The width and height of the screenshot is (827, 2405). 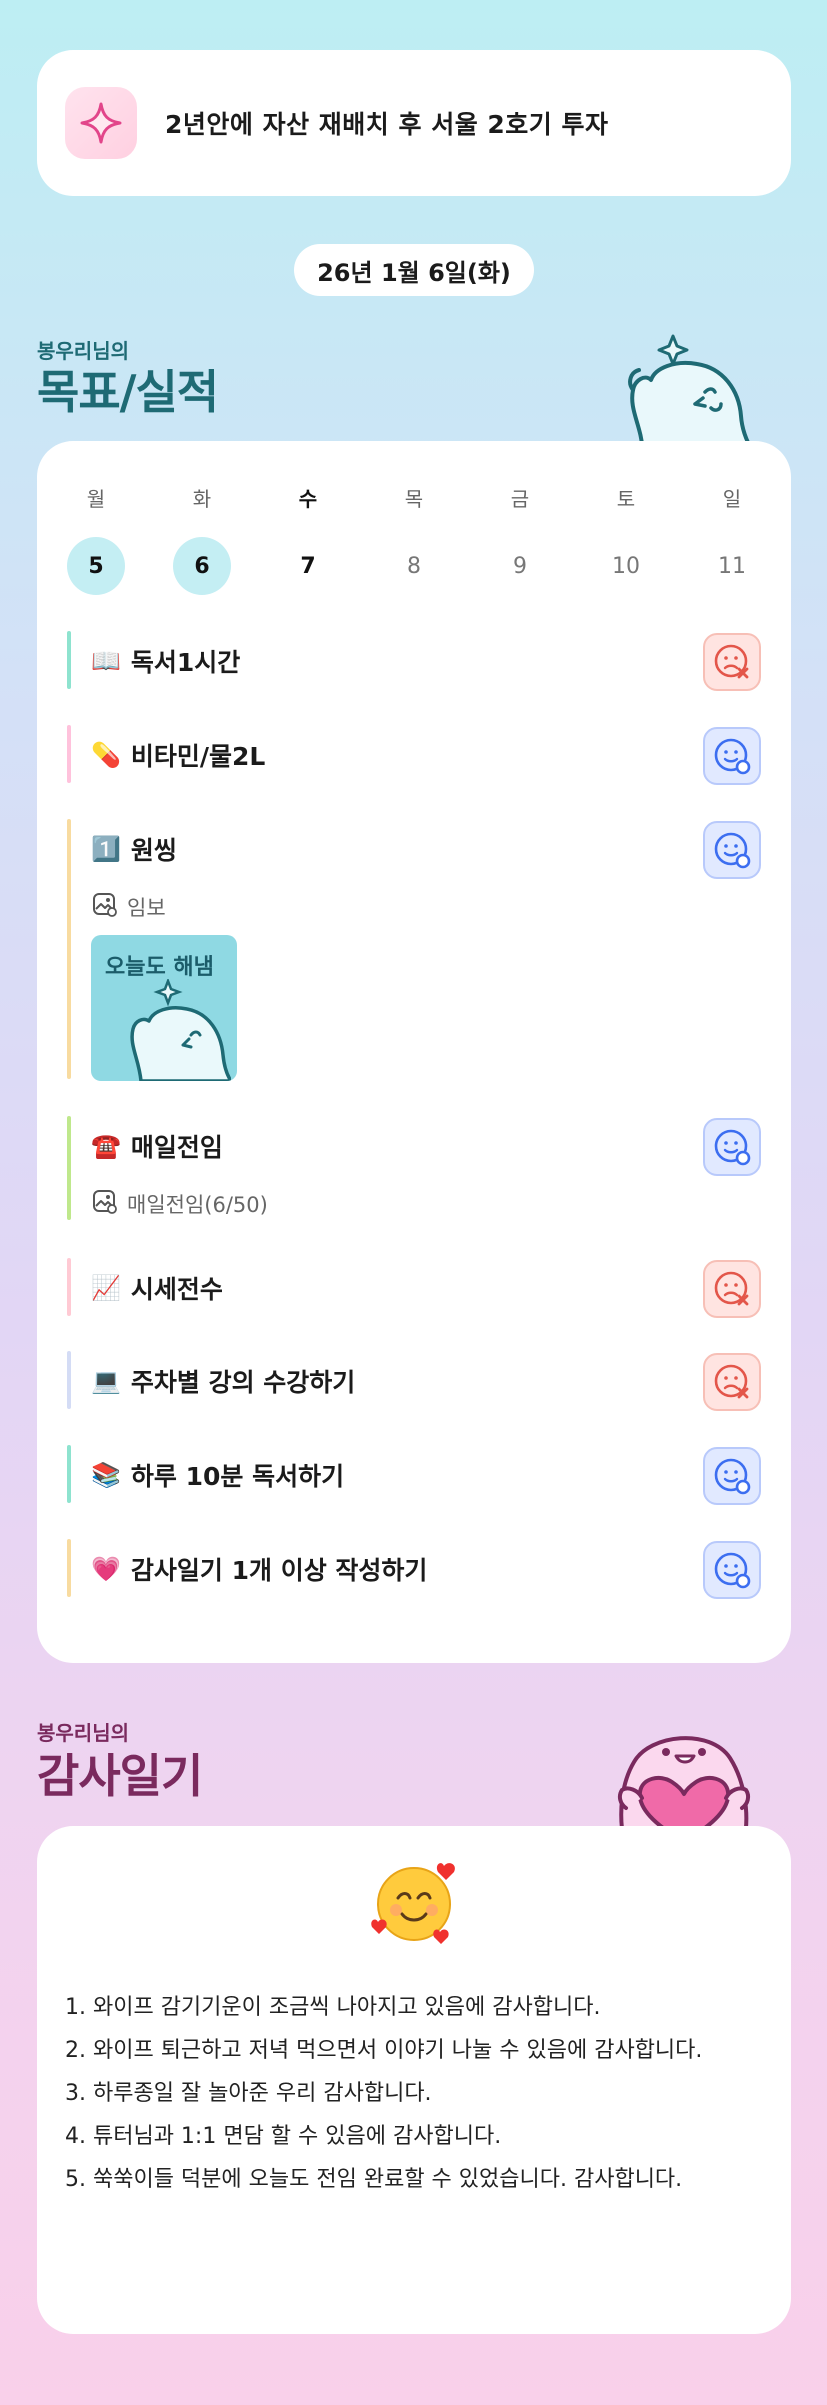 I want to click on task-title: 💻 주차별 강의 수강하기, so click(x=223, y=1381).